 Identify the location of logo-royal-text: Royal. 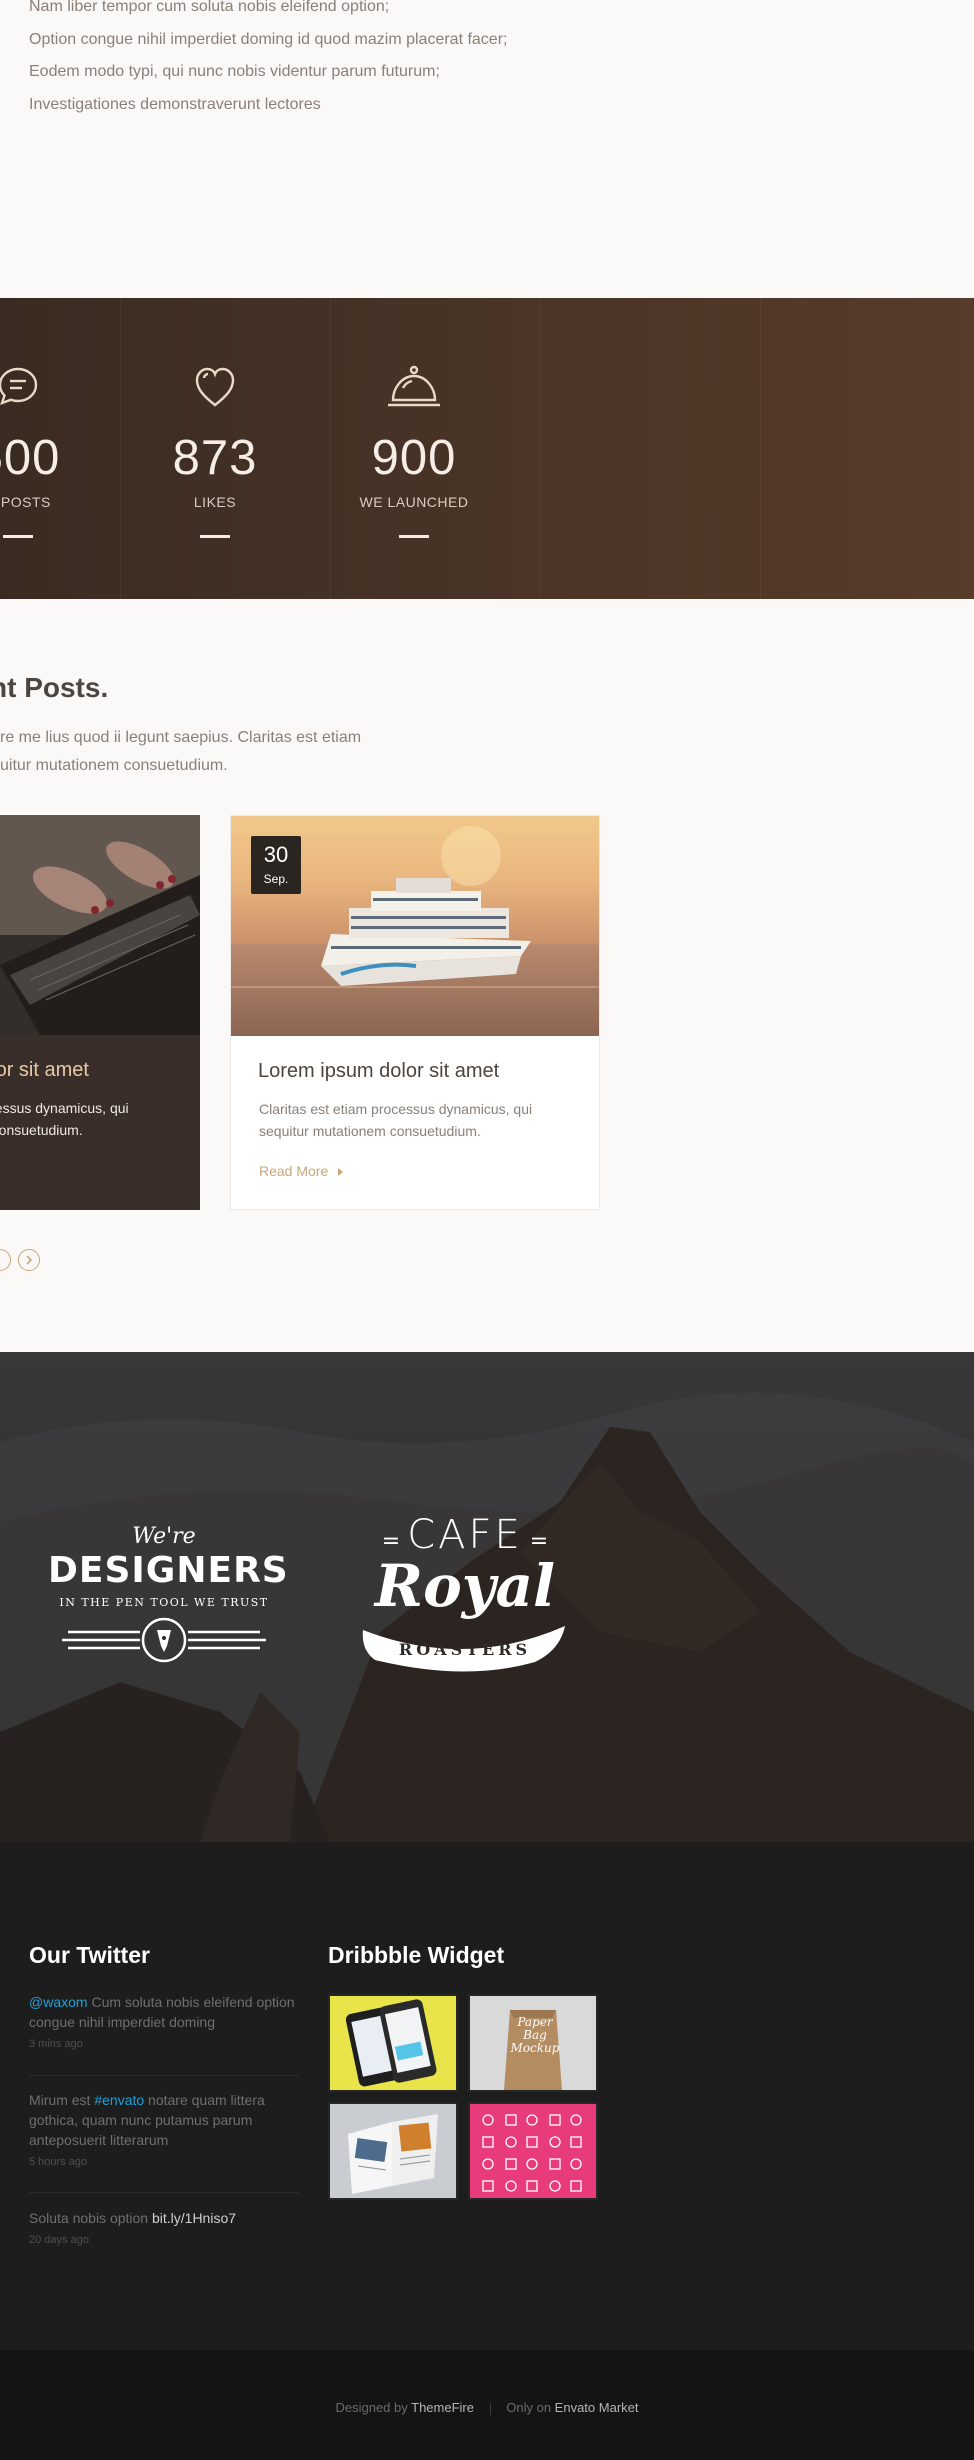
(465, 1586).